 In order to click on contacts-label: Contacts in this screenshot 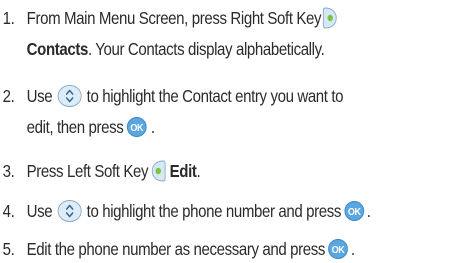, I will do `click(57, 48)`.